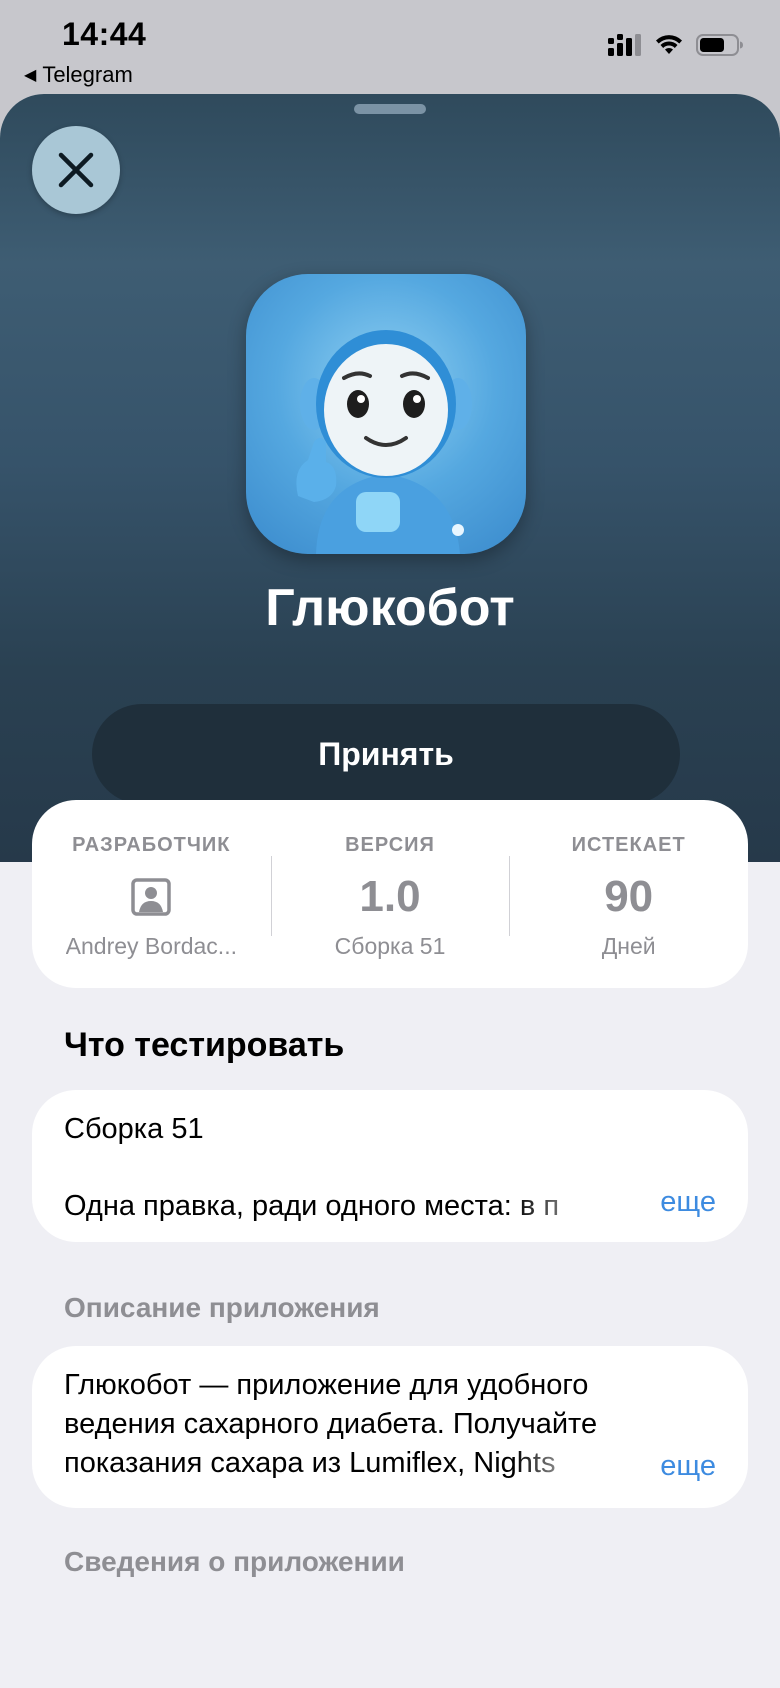  What do you see at coordinates (151, 845) in the screenshot?
I see `developer-label: РАЗРАБОТЧИК` at bounding box center [151, 845].